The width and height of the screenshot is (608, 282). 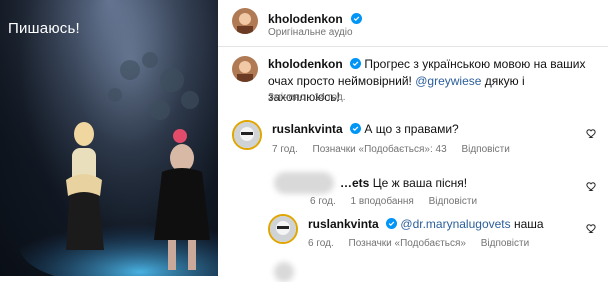 What do you see at coordinates (284, 272) in the screenshot?
I see `next-comment-preview` at bounding box center [284, 272].